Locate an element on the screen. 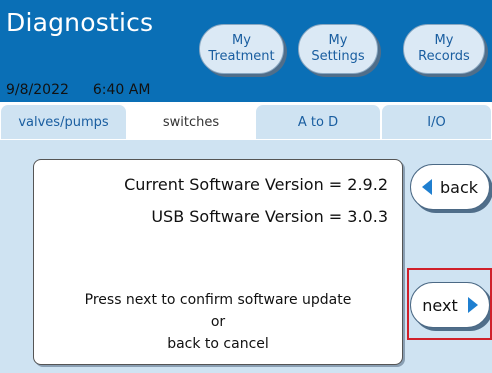  prompt-line-1: Press next to confirm software update is located at coordinates (218, 300).